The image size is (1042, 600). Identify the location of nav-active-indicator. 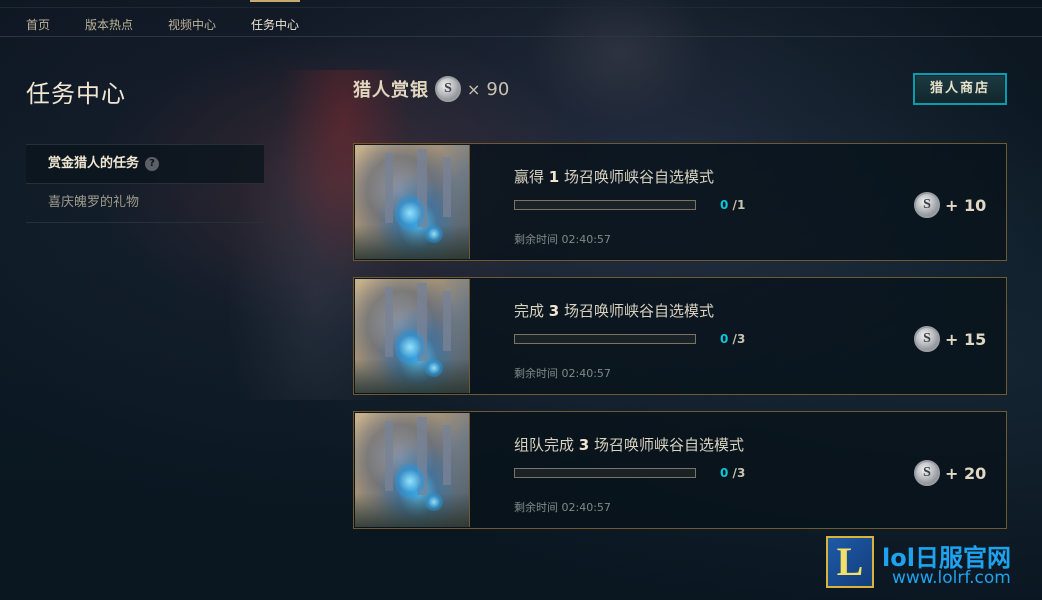
(275, 1).